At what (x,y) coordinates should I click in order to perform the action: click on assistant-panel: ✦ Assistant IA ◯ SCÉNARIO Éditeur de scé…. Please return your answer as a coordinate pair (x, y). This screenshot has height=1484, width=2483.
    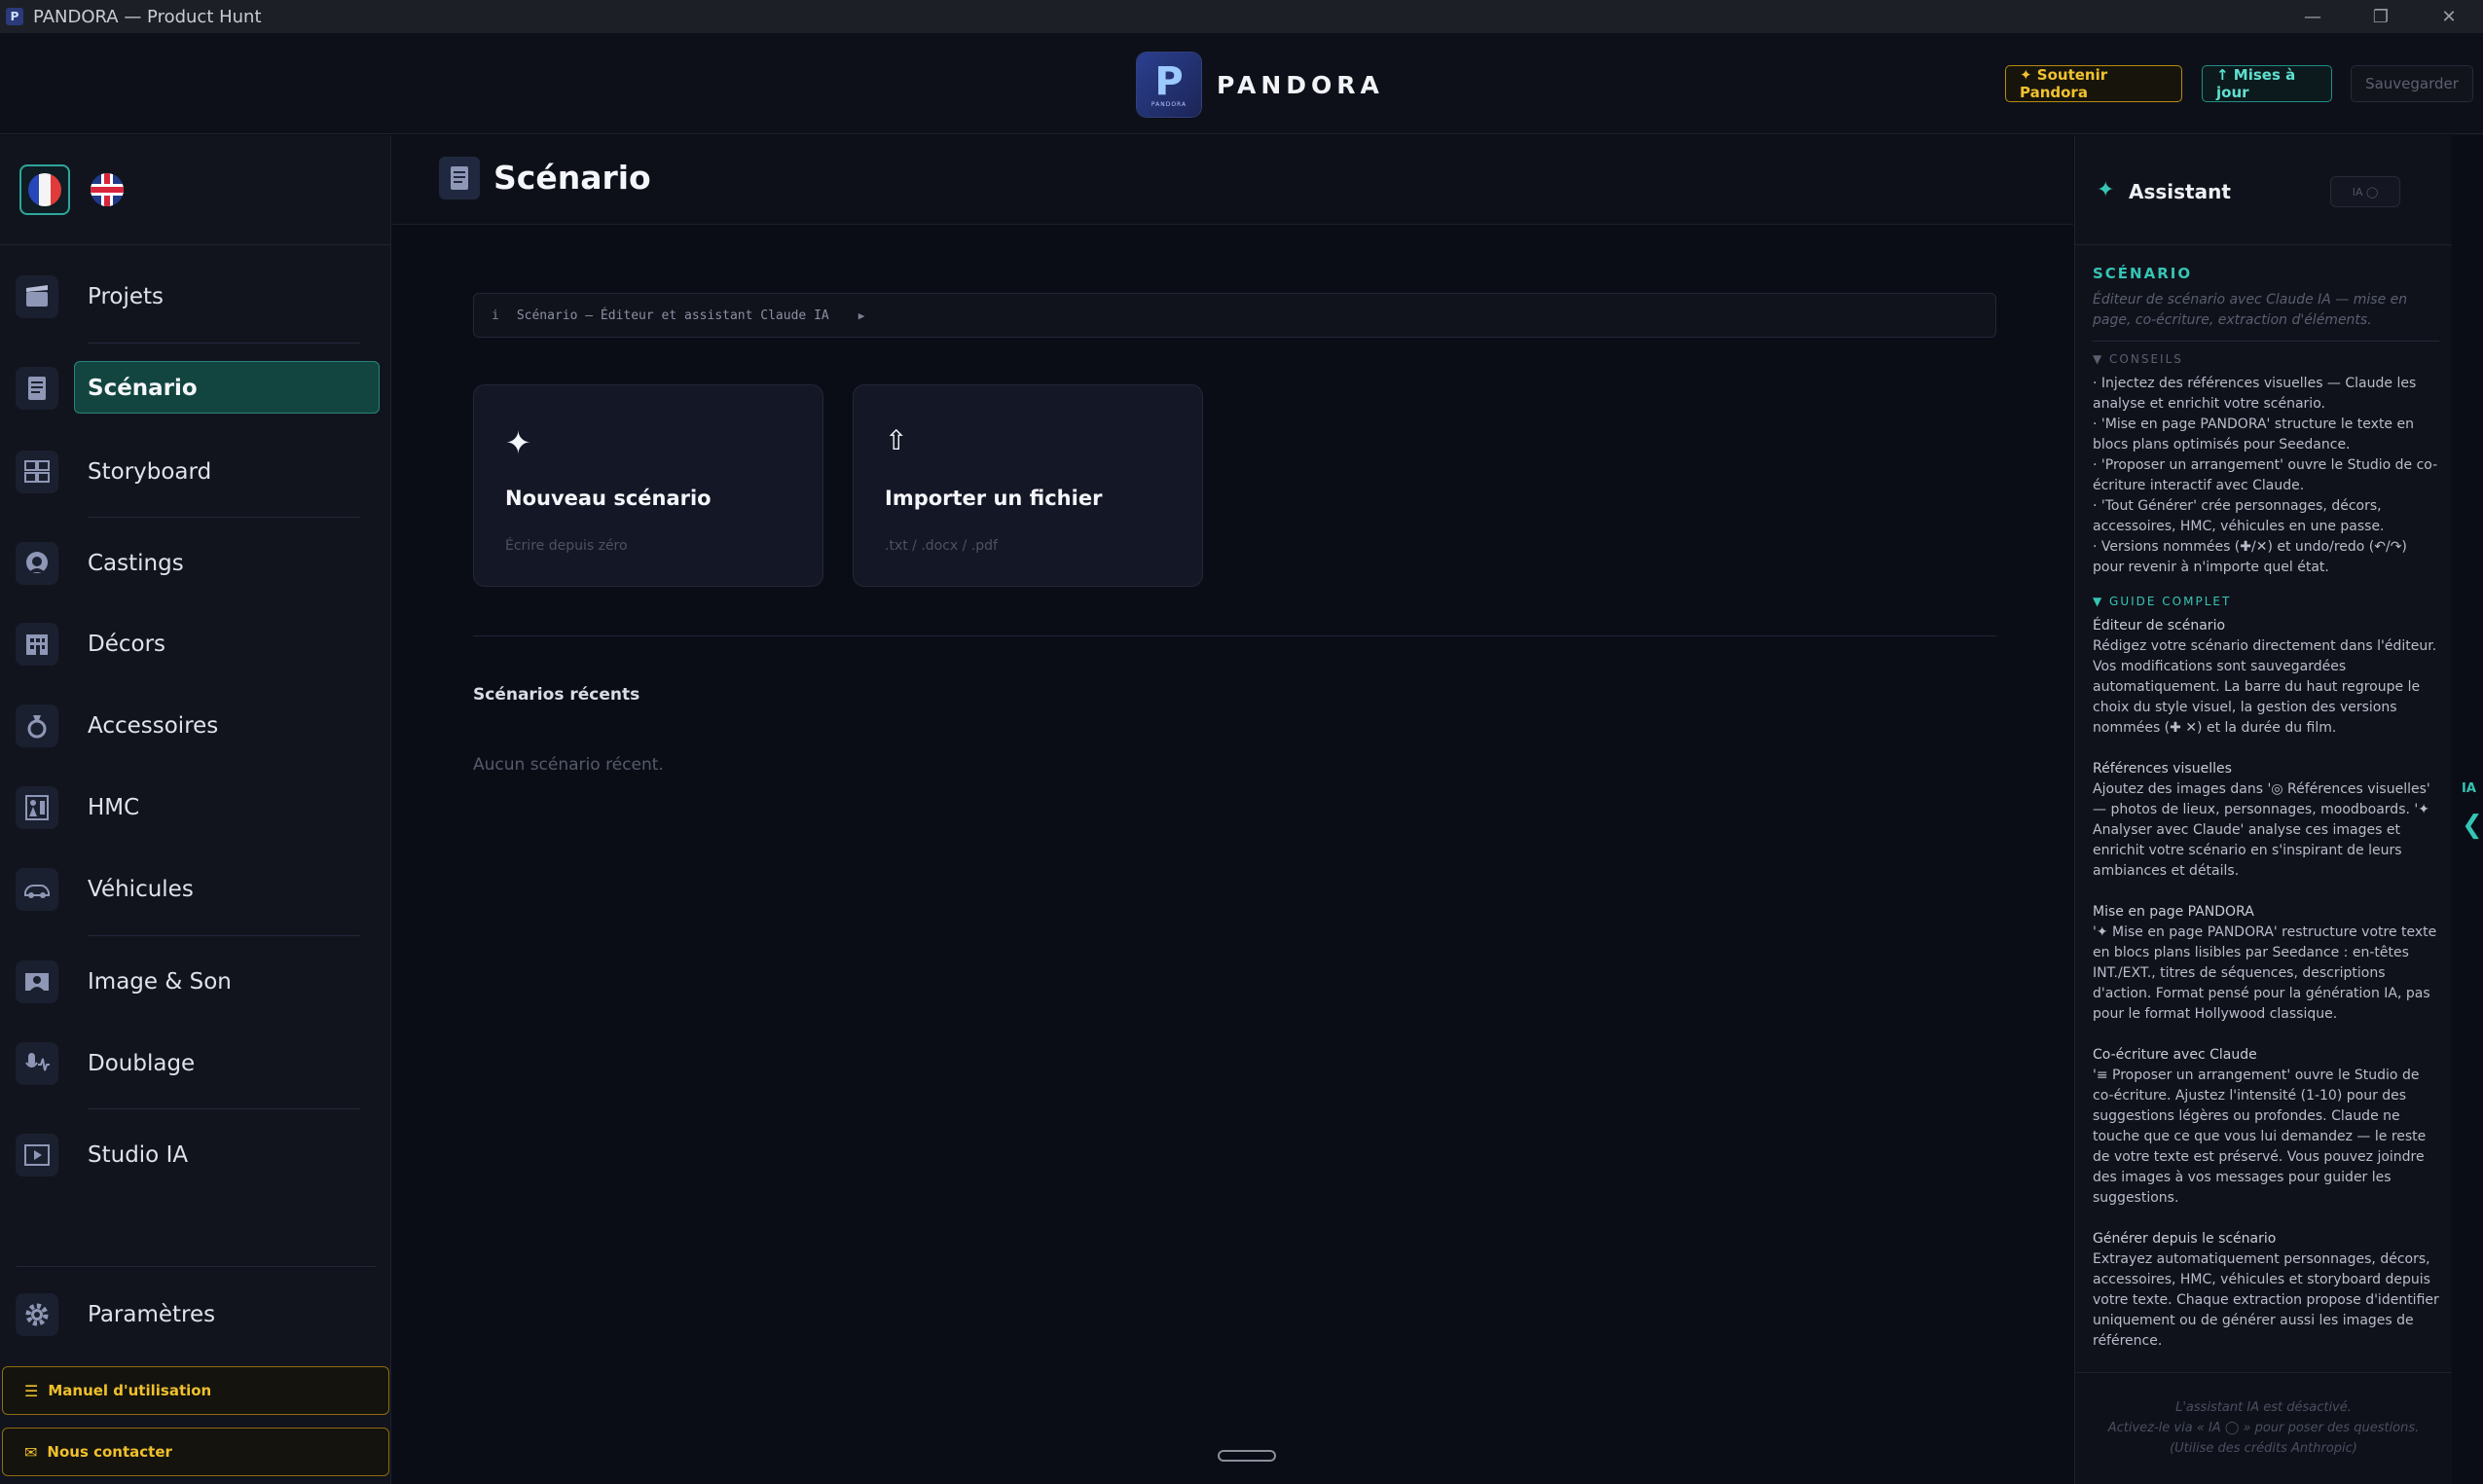
    Looking at the image, I should click on (2263, 810).